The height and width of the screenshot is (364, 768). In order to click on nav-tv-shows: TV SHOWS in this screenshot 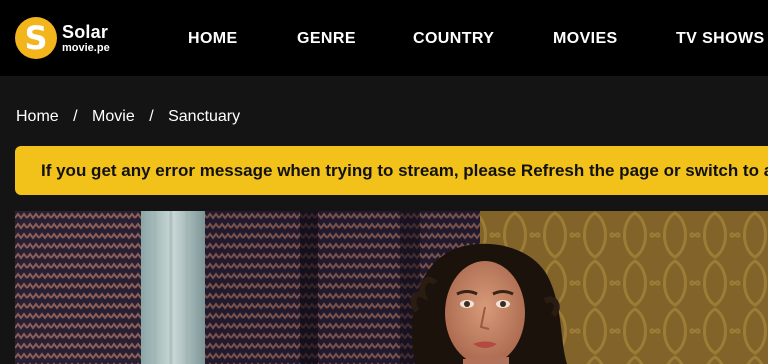, I will do `click(720, 39)`.